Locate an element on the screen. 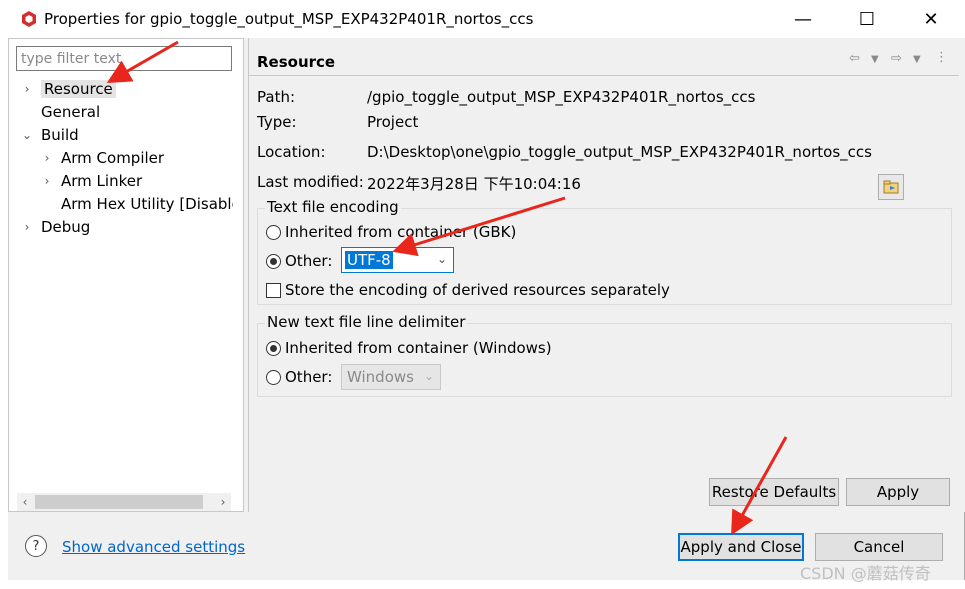  background-strip is located at coordinates (4, 294).